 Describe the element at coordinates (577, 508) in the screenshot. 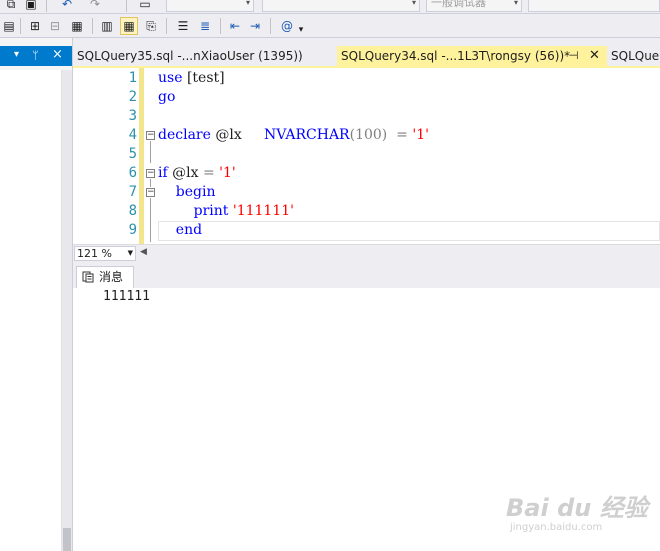

I see `watermark-logo: Bai du 经验` at that location.